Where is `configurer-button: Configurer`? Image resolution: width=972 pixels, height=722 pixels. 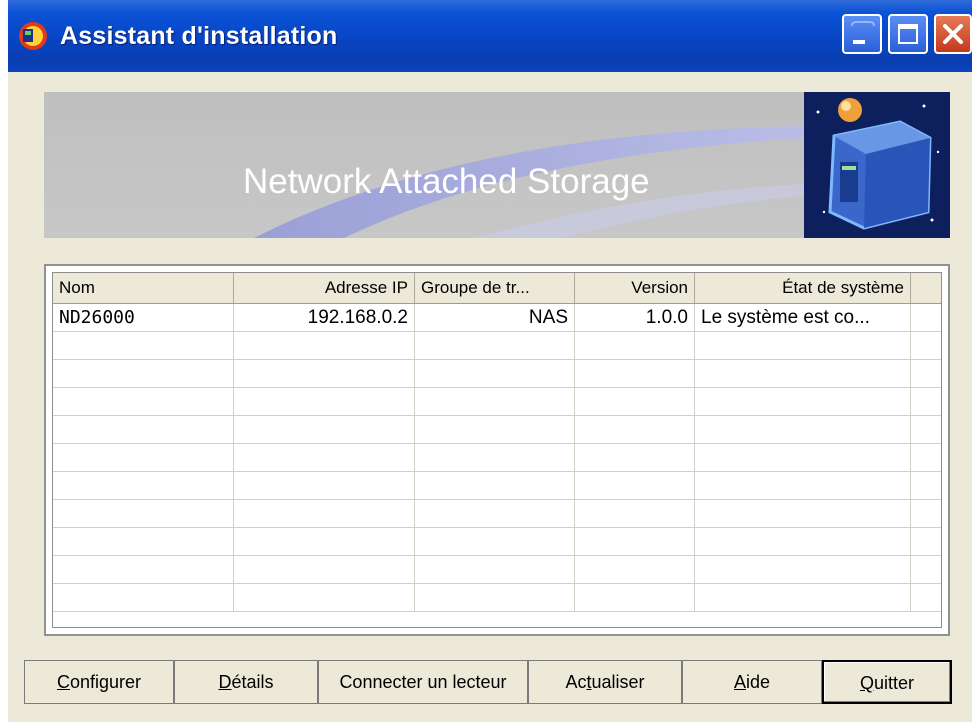 configurer-button: Configurer is located at coordinates (99, 682).